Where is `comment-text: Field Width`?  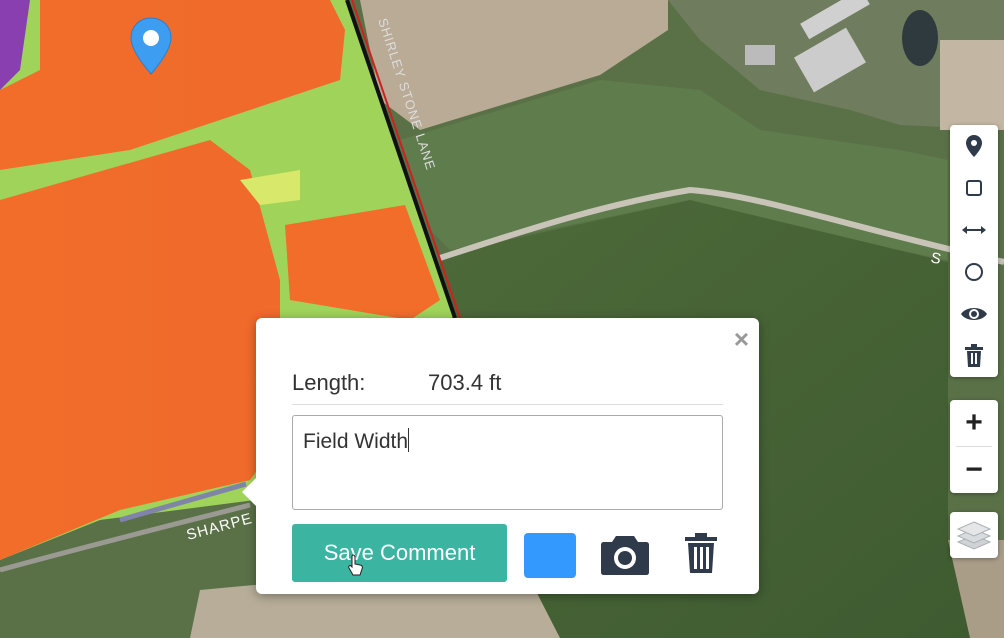
comment-text: Field Width is located at coordinates (356, 441).